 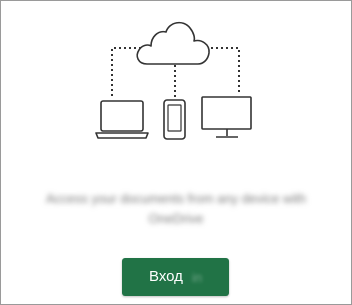 I want to click on connector-right, so click(x=225, y=71).